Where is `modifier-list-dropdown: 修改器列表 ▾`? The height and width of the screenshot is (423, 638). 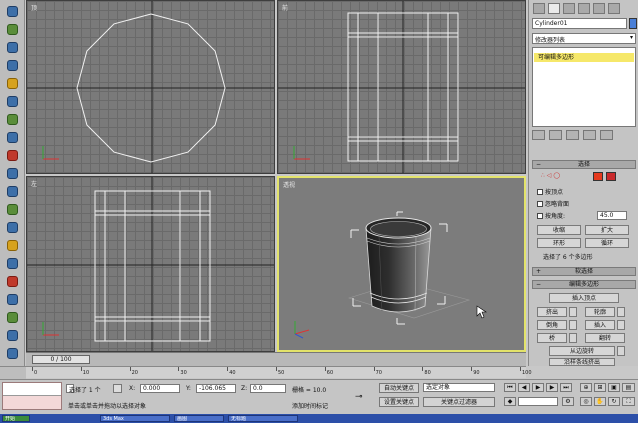 modifier-list-dropdown: 修改器列表 ▾ is located at coordinates (584, 38).